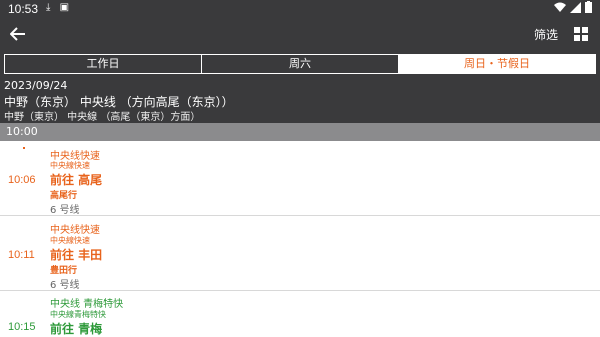  Describe the element at coordinates (21, 255) in the screenshot. I see `departure-time: 10:11` at that location.